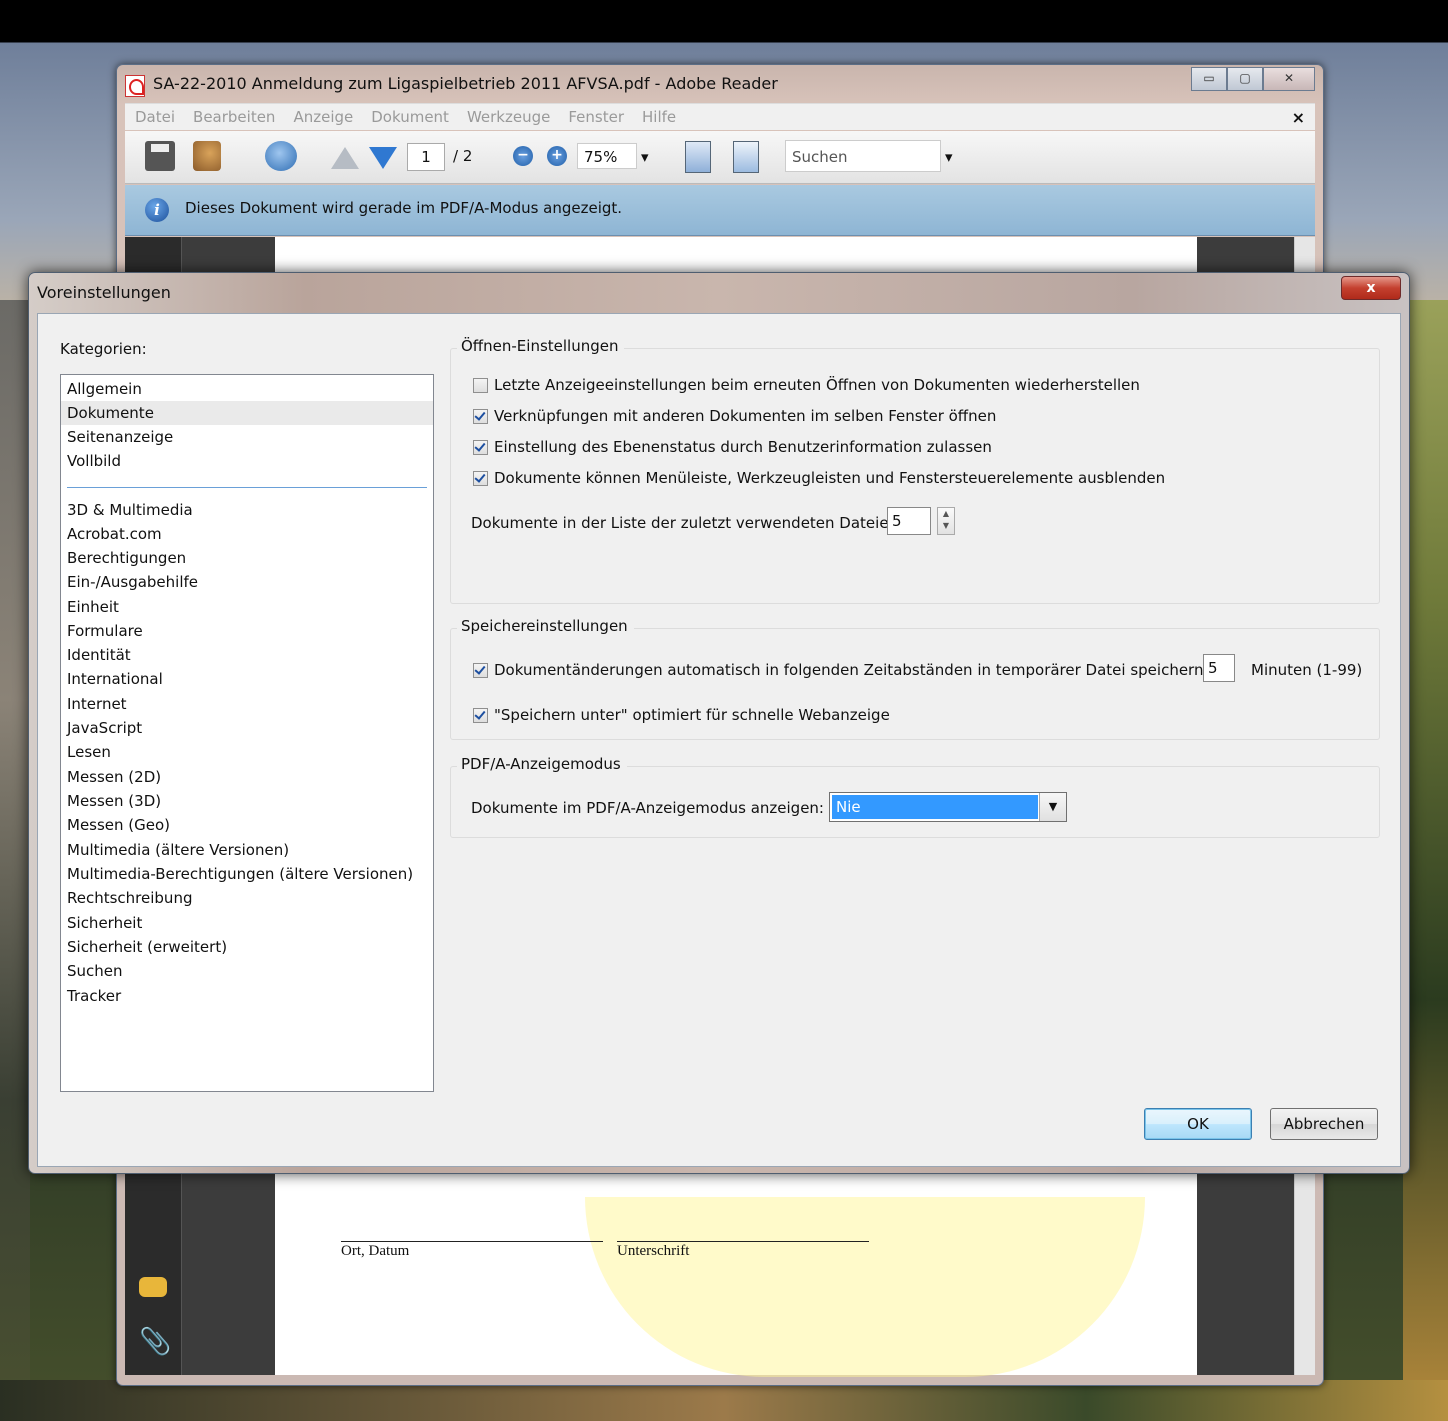 The width and height of the screenshot is (1448, 1421). Describe the element at coordinates (93, 607) in the screenshot. I see `category-item: Einheit` at that location.